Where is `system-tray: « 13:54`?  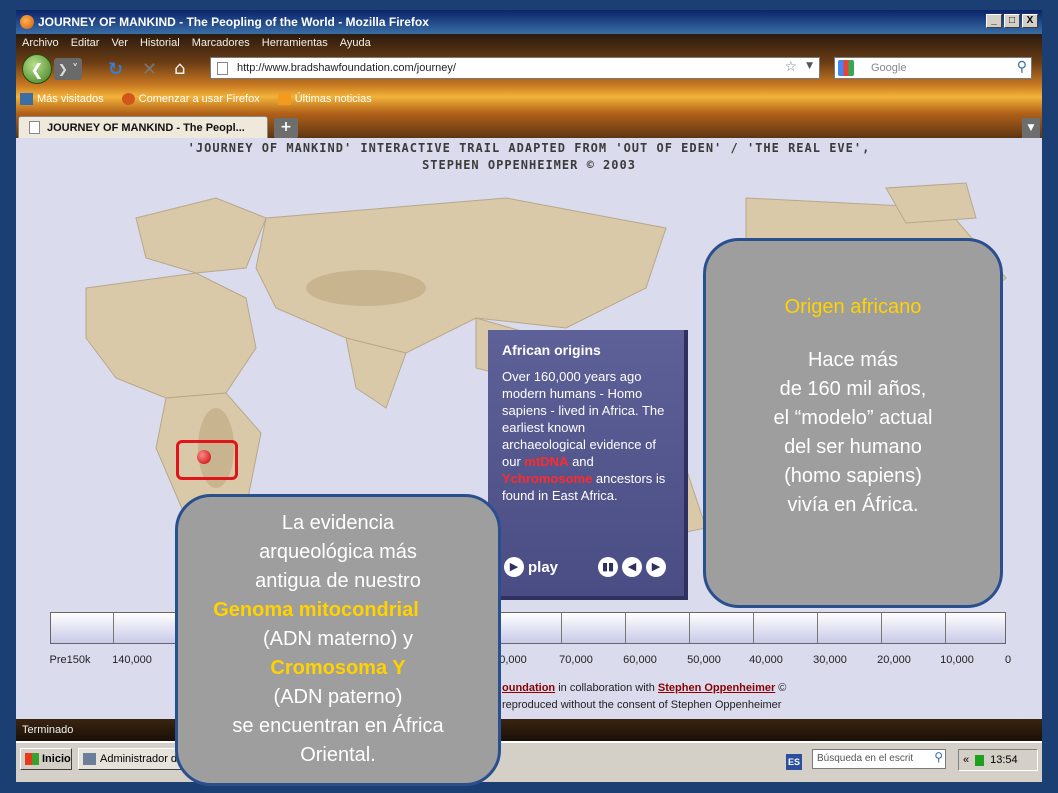
system-tray: « 13:54 is located at coordinates (998, 760).